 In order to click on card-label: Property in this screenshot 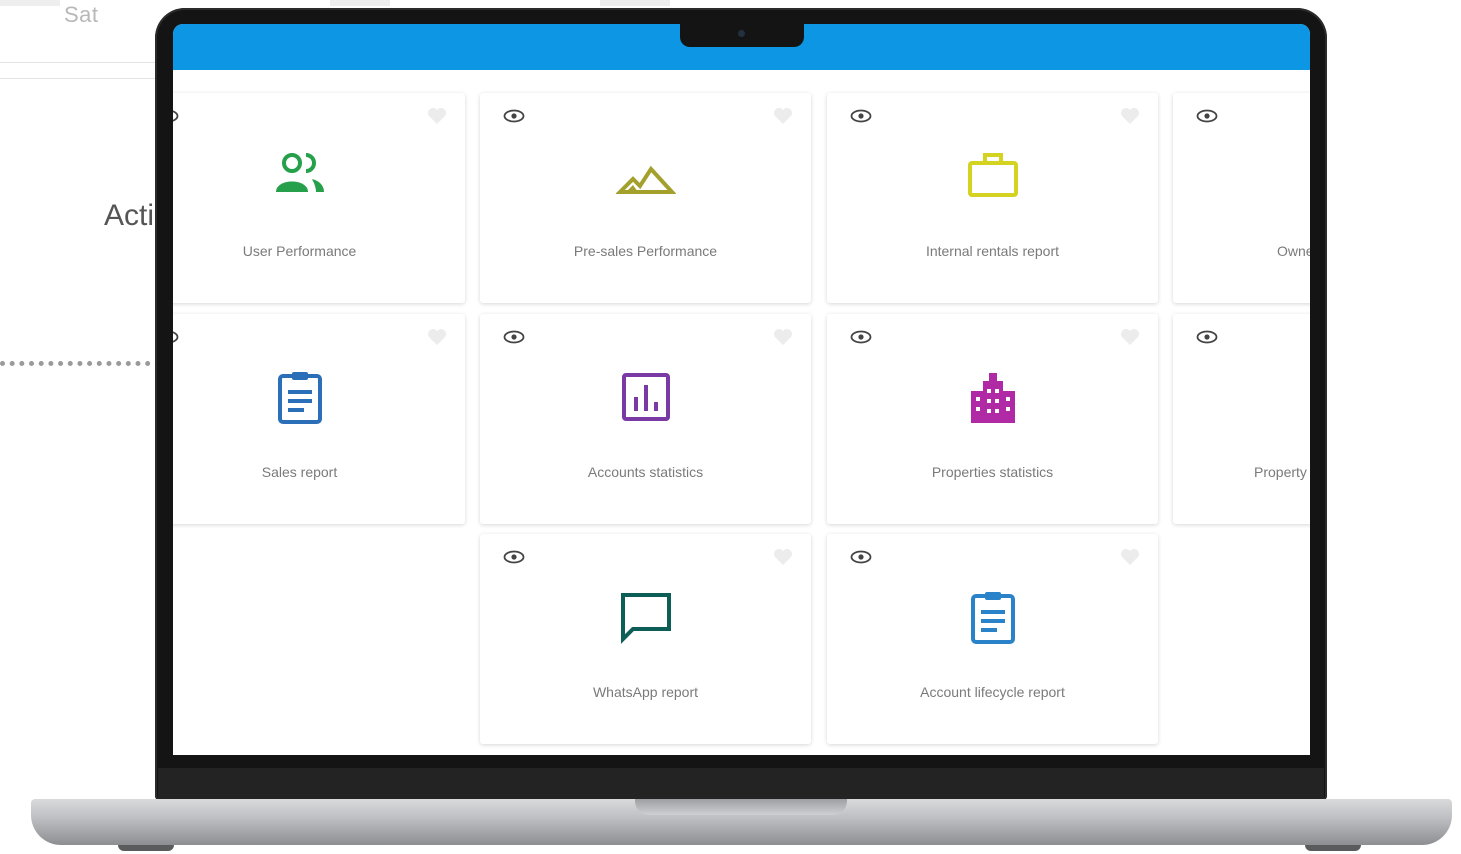, I will do `click(1280, 472)`.